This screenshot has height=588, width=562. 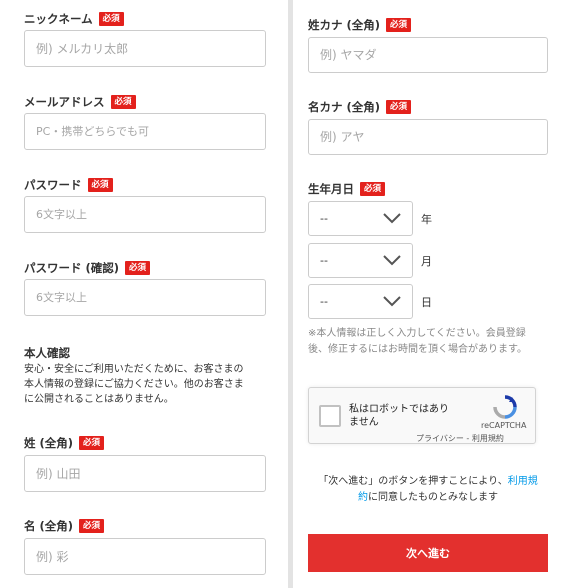 I want to click on identity-heading: 本人確認, so click(x=47, y=353).